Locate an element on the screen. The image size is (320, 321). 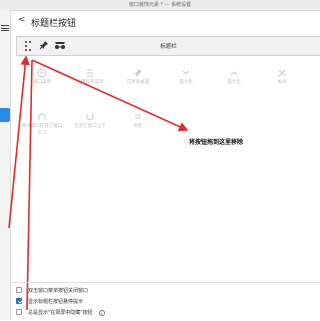
keep-above-icon is located at coordinates (42, 116).